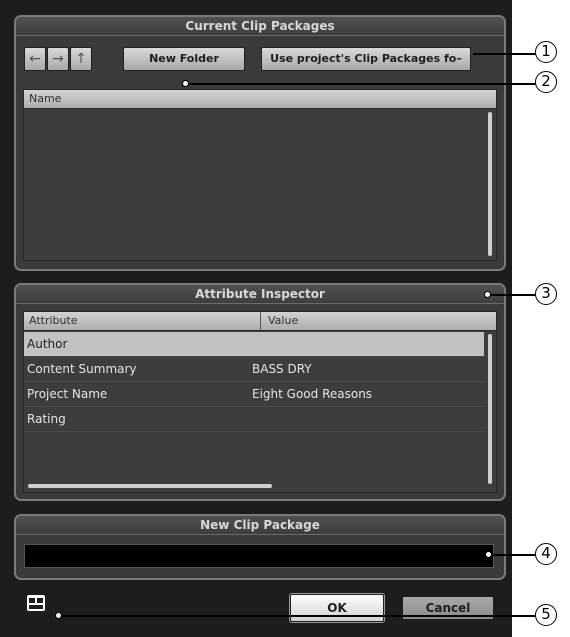 Image resolution: width=570 pixels, height=637 pixels. What do you see at coordinates (254, 419) in the screenshot?
I see `attribute-row-rating: Rating` at bounding box center [254, 419].